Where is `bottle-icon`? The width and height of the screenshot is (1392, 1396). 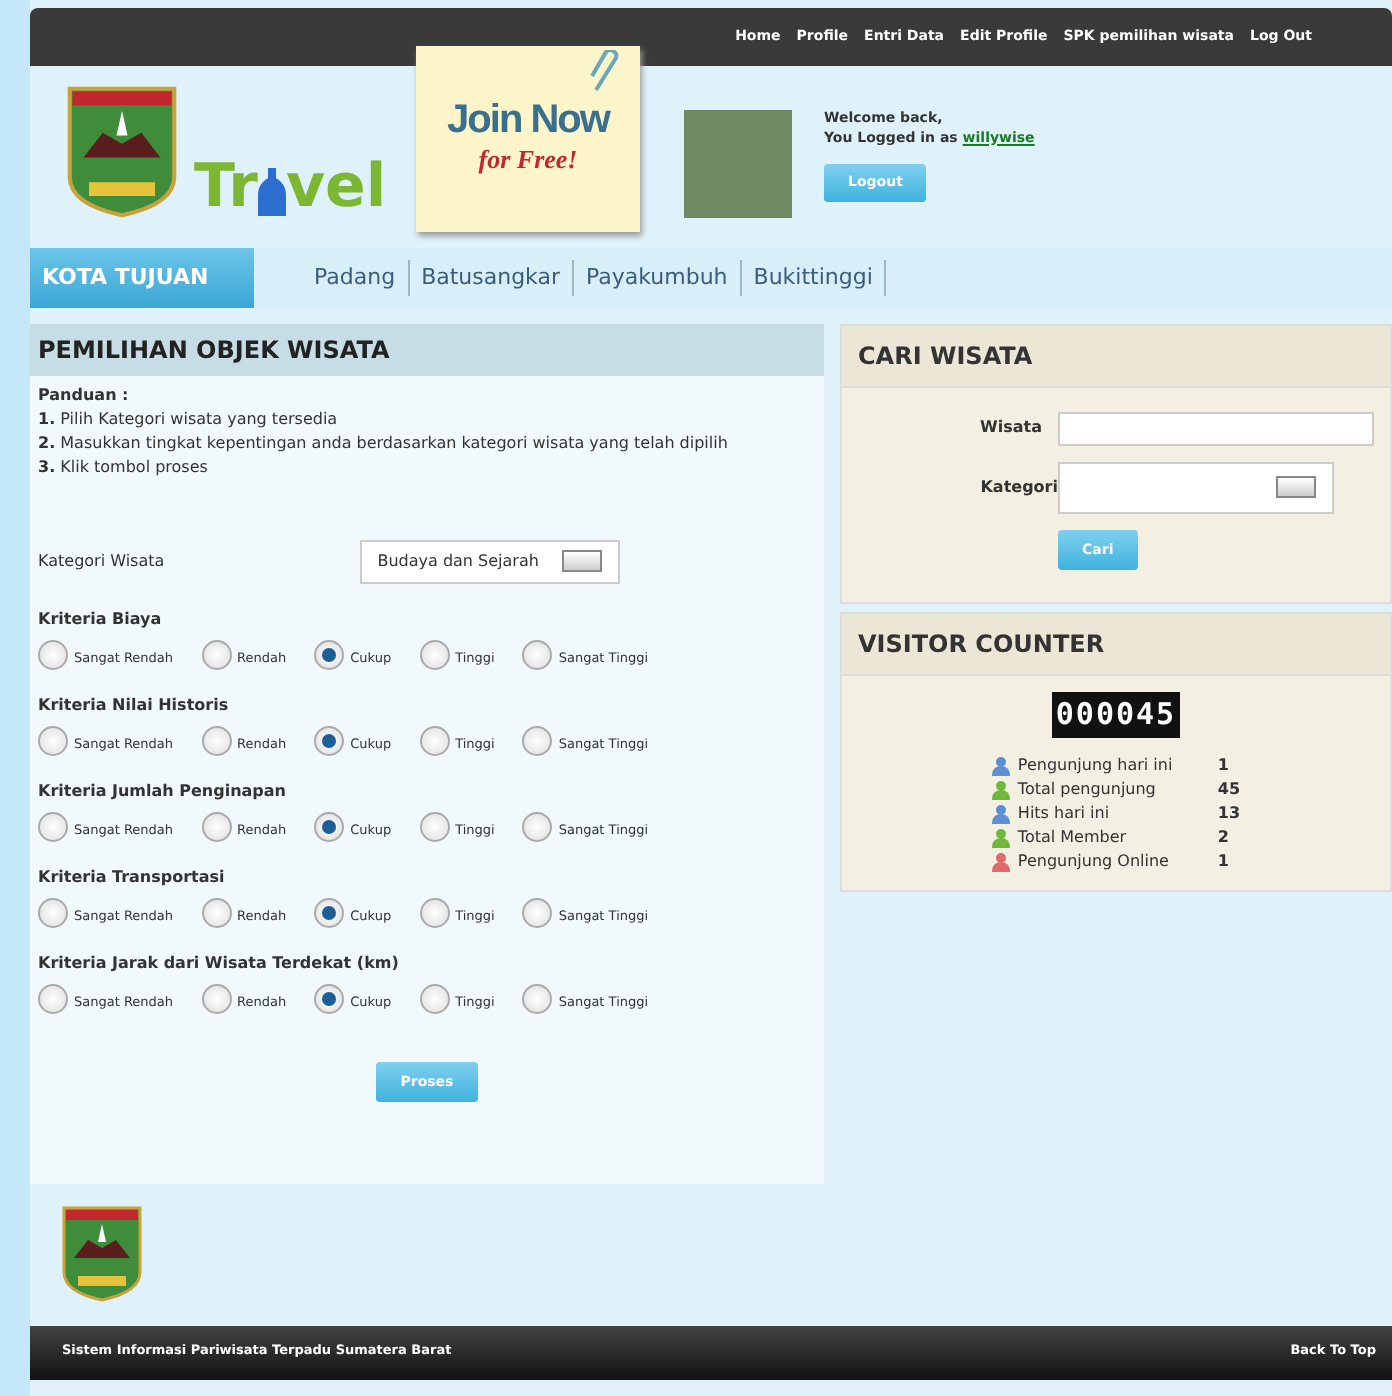
bottle-icon is located at coordinates (271, 192).